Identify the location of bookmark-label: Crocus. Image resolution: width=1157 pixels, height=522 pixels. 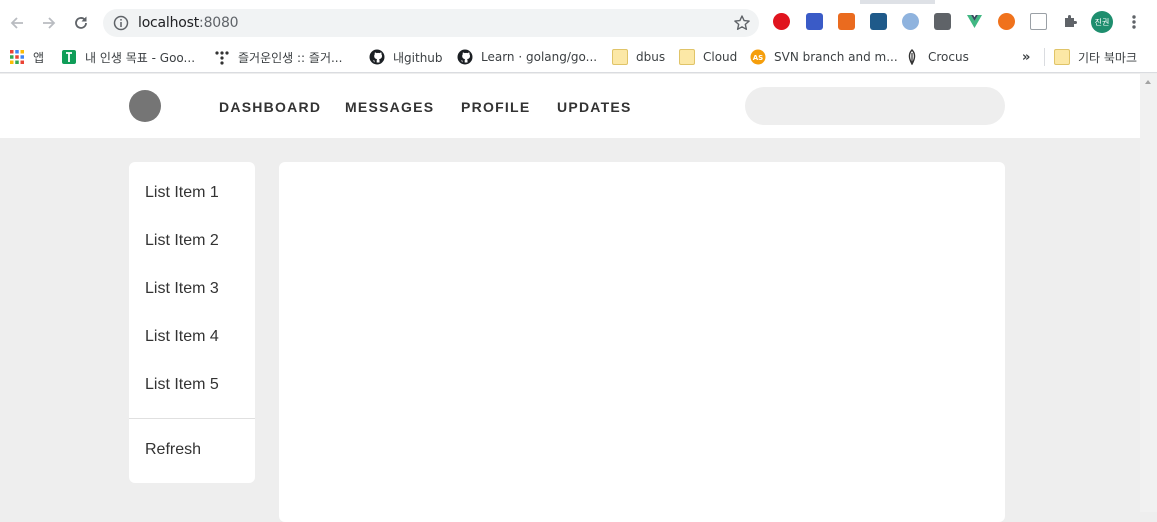
(948, 57).